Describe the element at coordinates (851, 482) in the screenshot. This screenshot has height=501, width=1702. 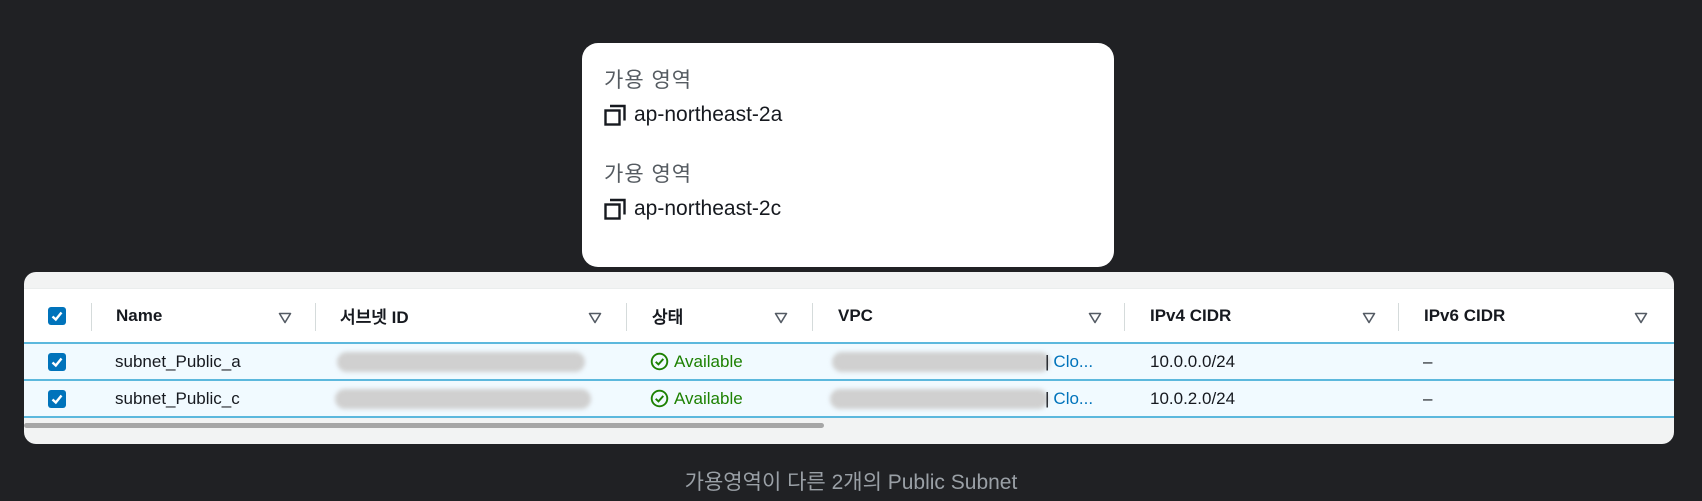
I see `image-caption: 가용영역이 다른 2개의 Public Subnet` at that location.